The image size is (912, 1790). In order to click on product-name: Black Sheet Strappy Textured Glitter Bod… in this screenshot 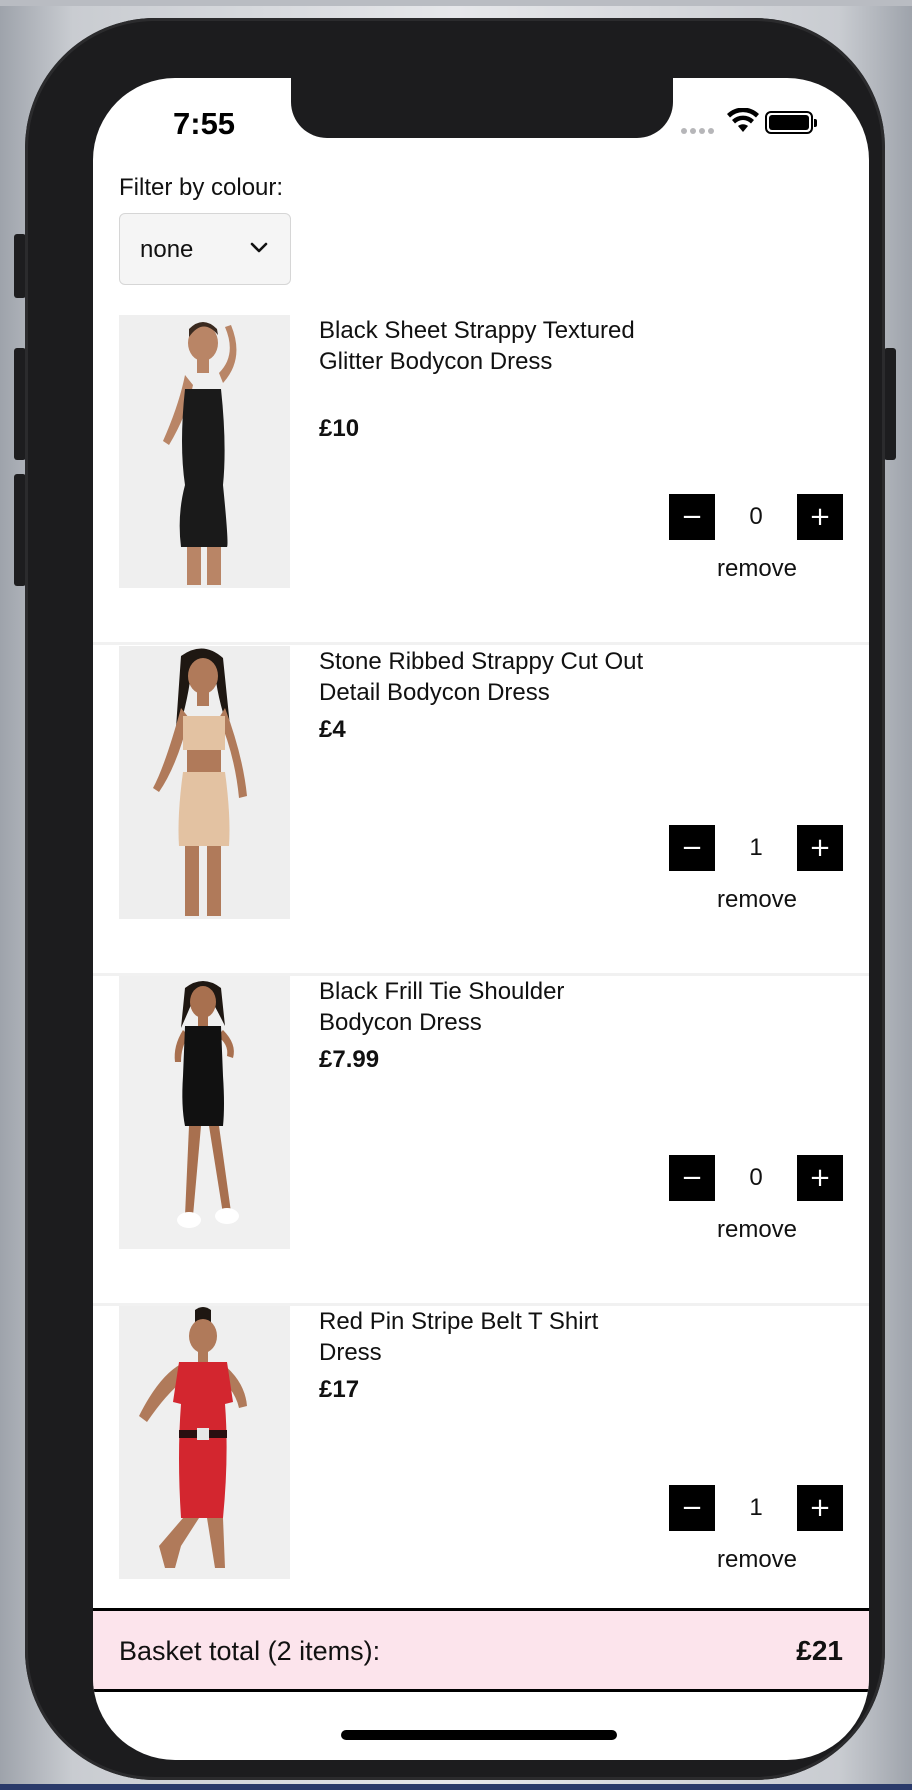, I will do `click(477, 346)`.